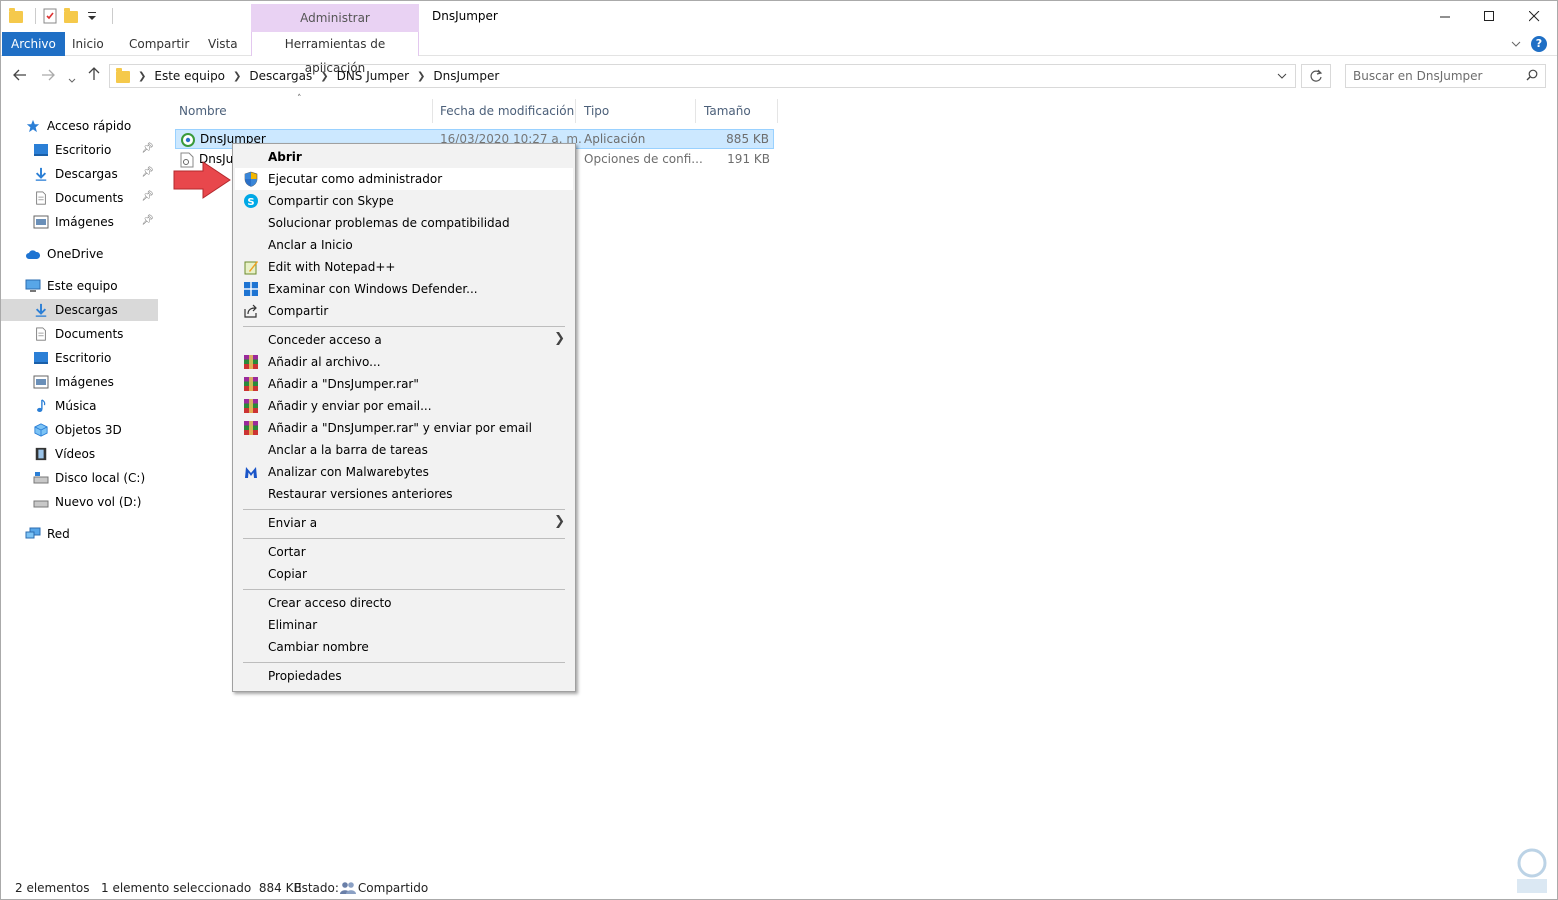 The image size is (1558, 900). What do you see at coordinates (466, 76) in the screenshot?
I see `breadcrumb-dnsjumper: DnsJumper` at bounding box center [466, 76].